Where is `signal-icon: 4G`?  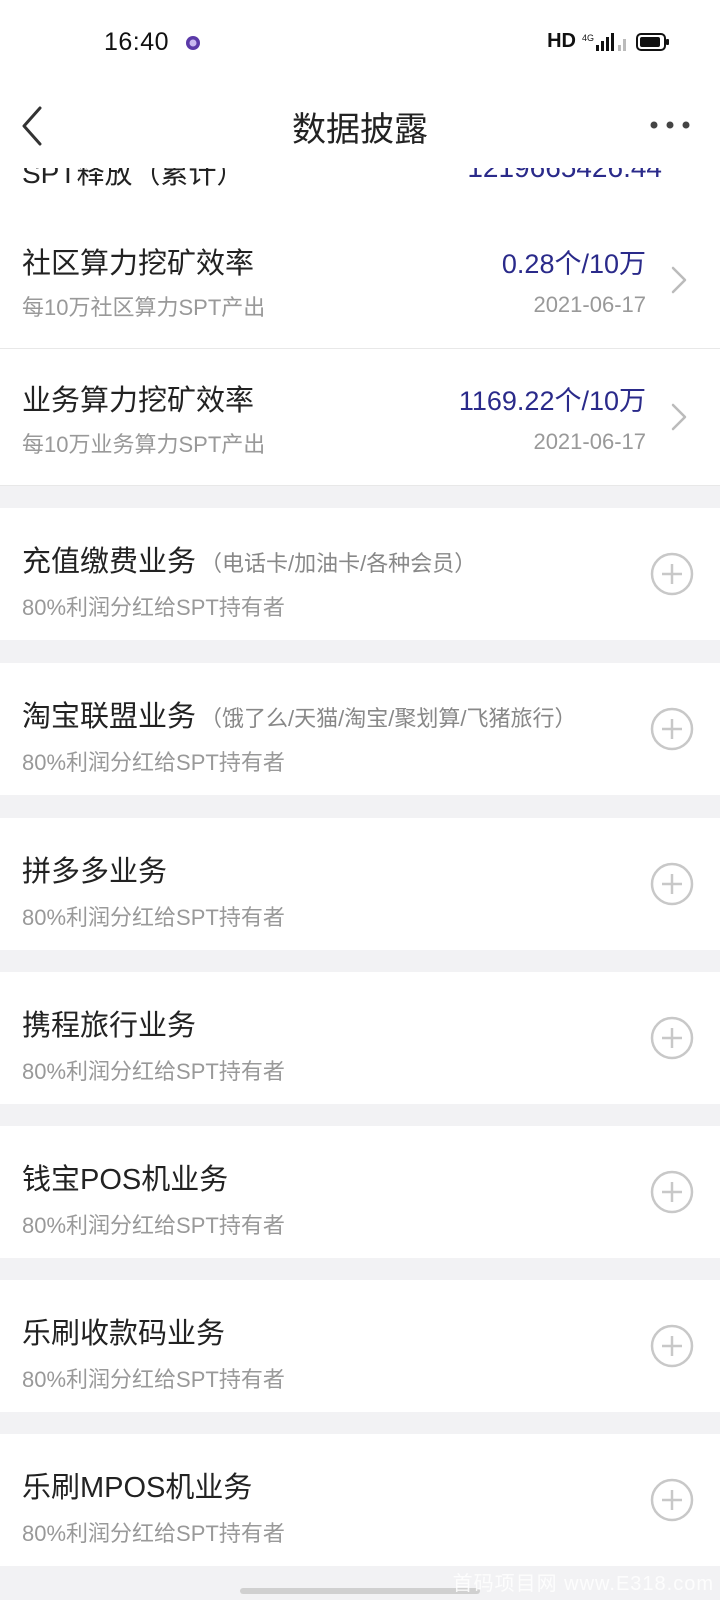
signal-icon: 4G is located at coordinates (604, 41).